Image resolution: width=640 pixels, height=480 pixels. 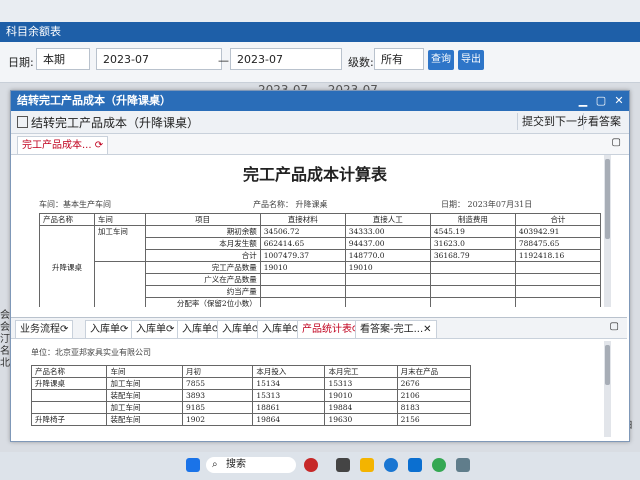 I want to click on overhead-cell: 31623.0, so click(x=472, y=243).